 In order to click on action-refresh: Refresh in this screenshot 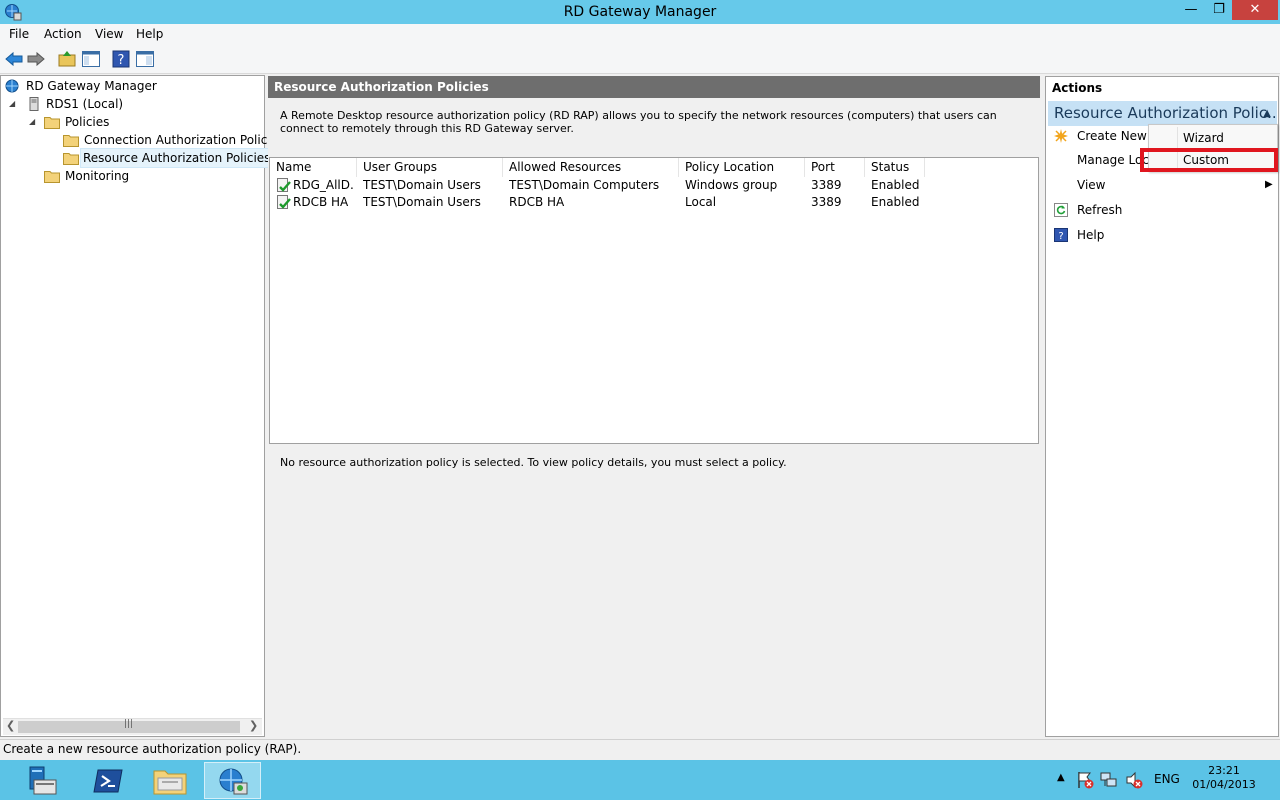, I will do `click(1161, 210)`.